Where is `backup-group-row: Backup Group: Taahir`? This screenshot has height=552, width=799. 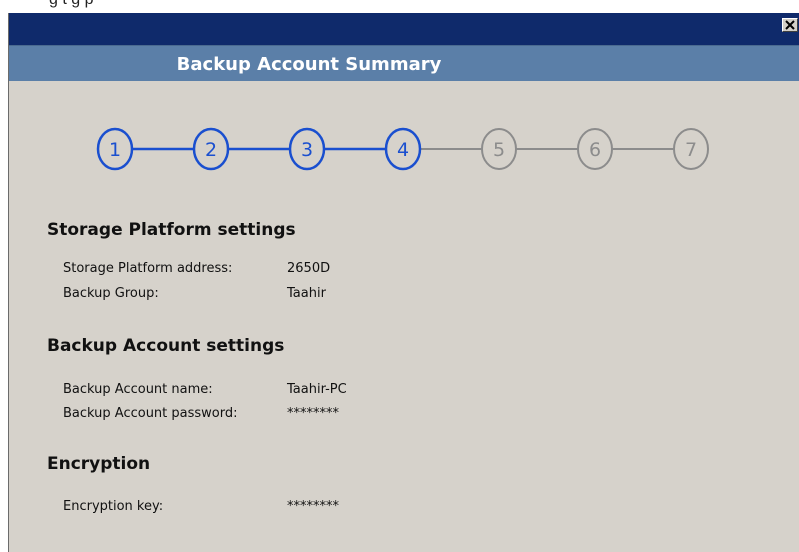 backup-group-row: Backup Group: Taahir is located at coordinates (194, 293).